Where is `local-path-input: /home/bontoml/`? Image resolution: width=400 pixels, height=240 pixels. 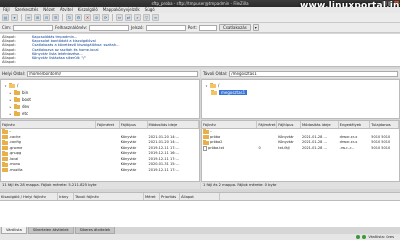 local-path-input: /home/bontoml/ is located at coordinates (112, 73).